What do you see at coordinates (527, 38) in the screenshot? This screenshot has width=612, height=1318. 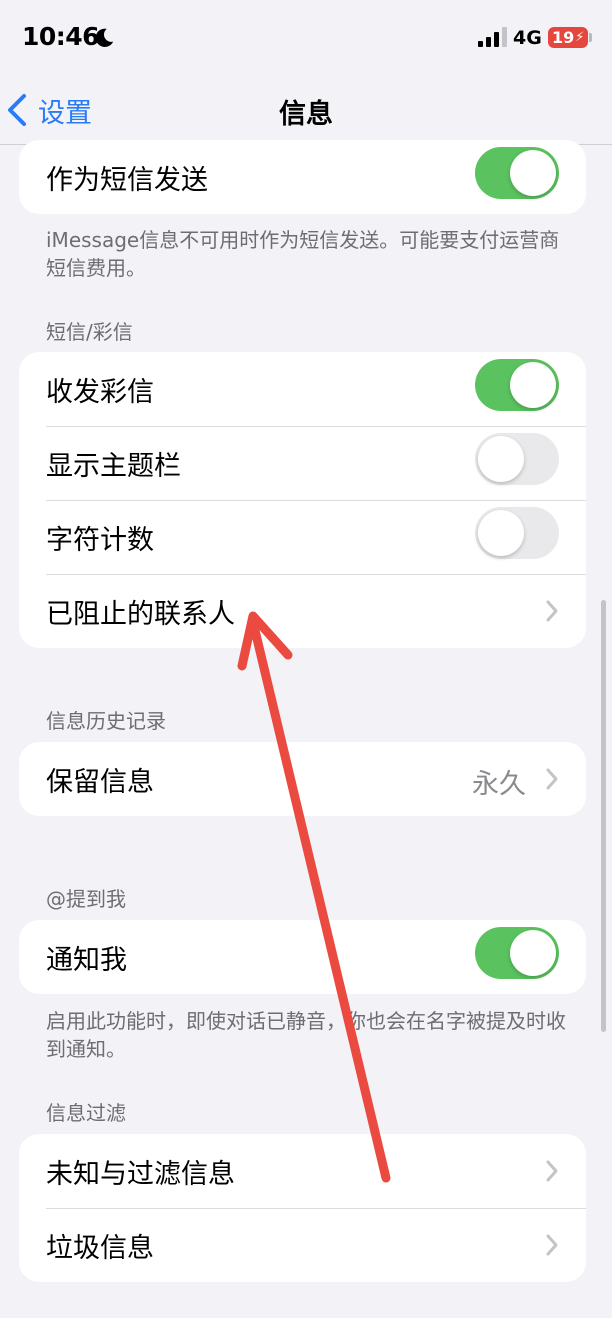 I see `network-label: 4G` at bounding box center [527, 38].